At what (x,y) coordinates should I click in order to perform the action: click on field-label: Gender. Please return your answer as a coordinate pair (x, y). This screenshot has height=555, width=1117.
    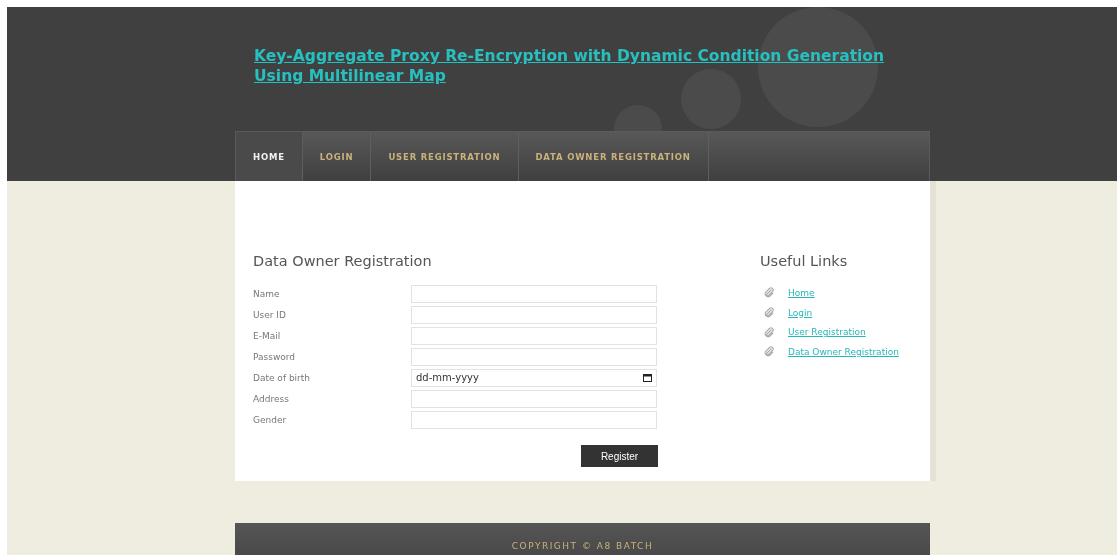
    Looking at the image, I should click on (270, 419).